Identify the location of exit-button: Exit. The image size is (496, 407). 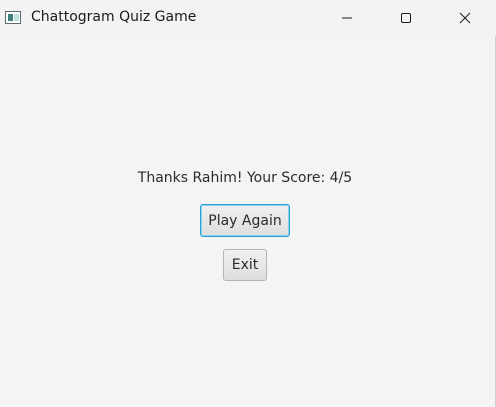
(245, 265).